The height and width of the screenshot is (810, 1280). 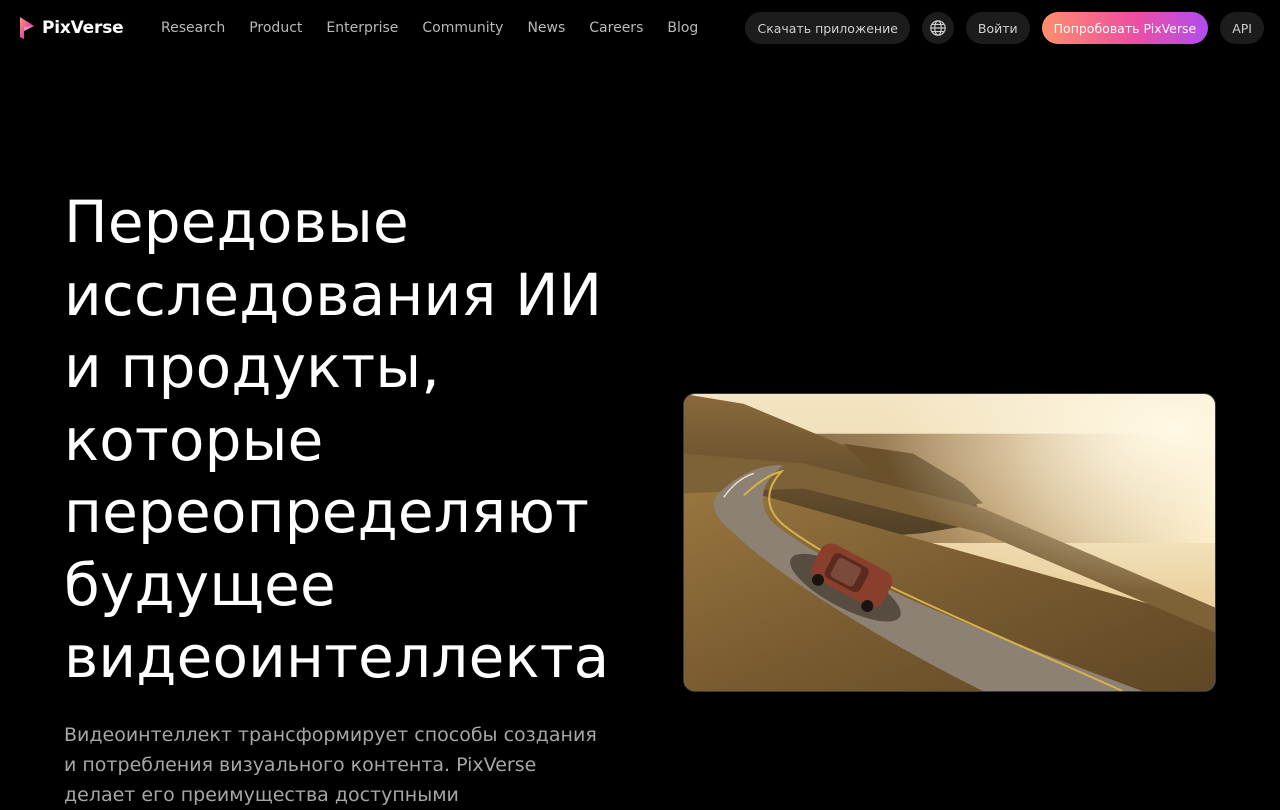 I want to click on pixverse-logo-icon, so click(x=27, y=28).